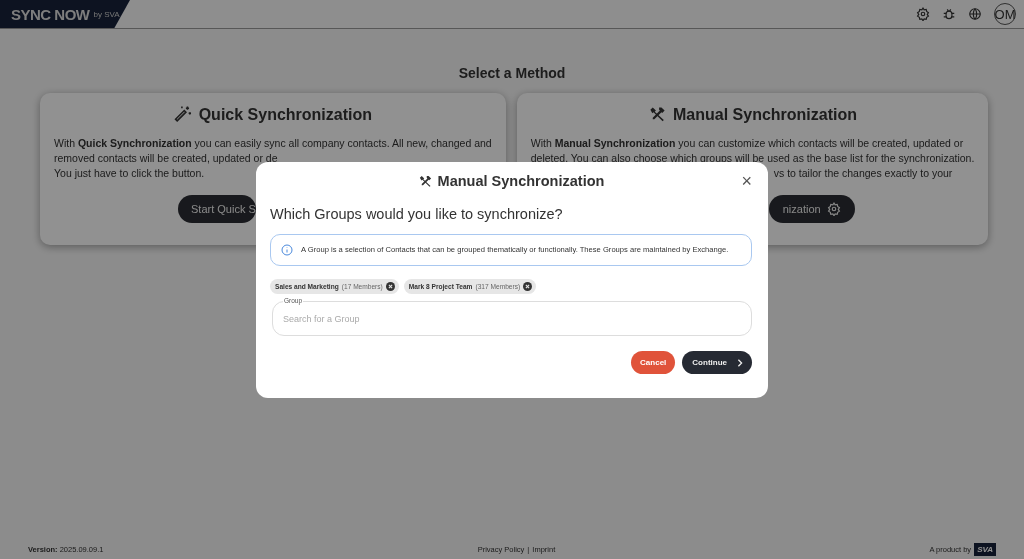  What do you see at coordinates (717, 362) in the screenshot?
I see `continue-button: Continue` at bounding box center [717, 362].